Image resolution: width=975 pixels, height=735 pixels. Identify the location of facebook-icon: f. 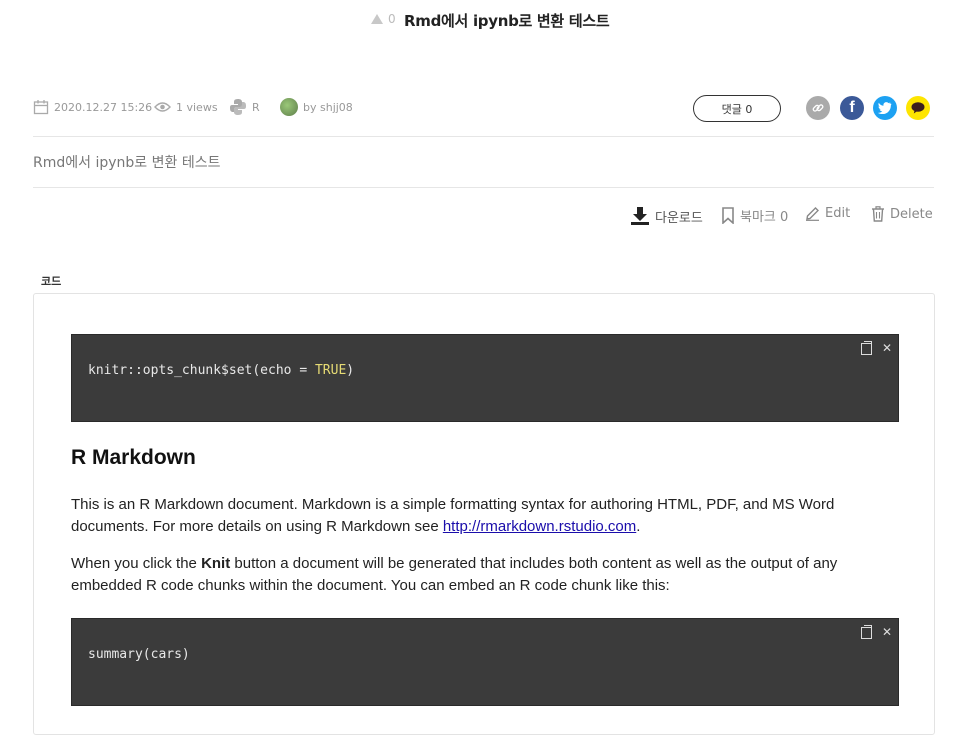
(852, 107).